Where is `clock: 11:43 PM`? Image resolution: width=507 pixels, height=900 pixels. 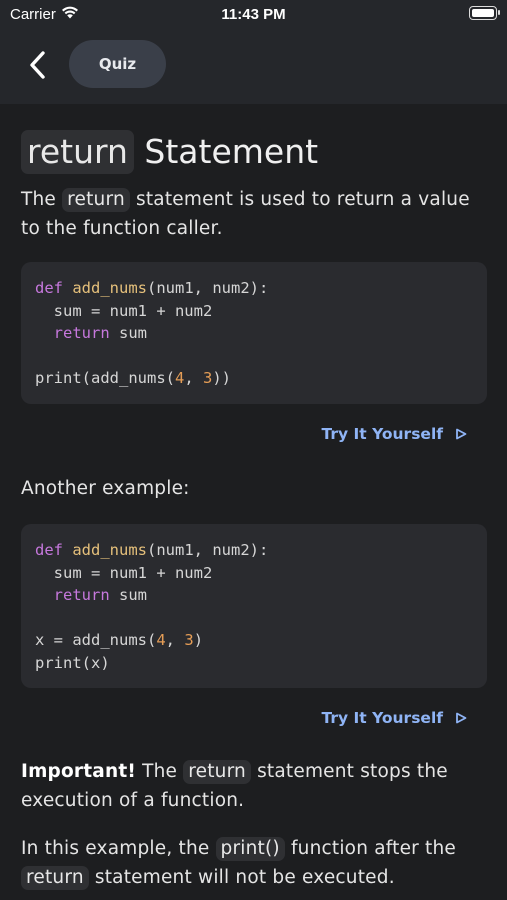
clock: 11:43 PM is located at coordinates (253, 14).